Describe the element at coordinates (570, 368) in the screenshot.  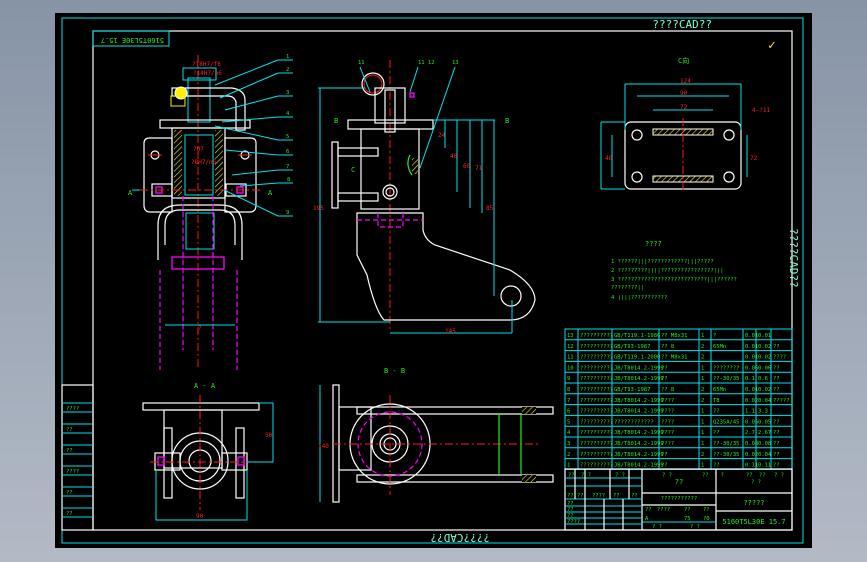
I see `parts-table-cell: 10` at that location.